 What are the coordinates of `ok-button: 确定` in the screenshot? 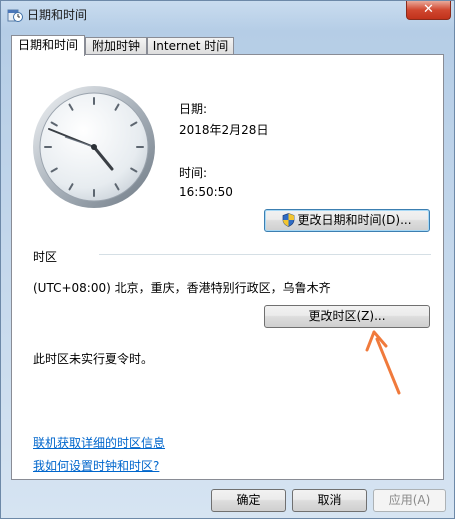 It's located at (248, 500).